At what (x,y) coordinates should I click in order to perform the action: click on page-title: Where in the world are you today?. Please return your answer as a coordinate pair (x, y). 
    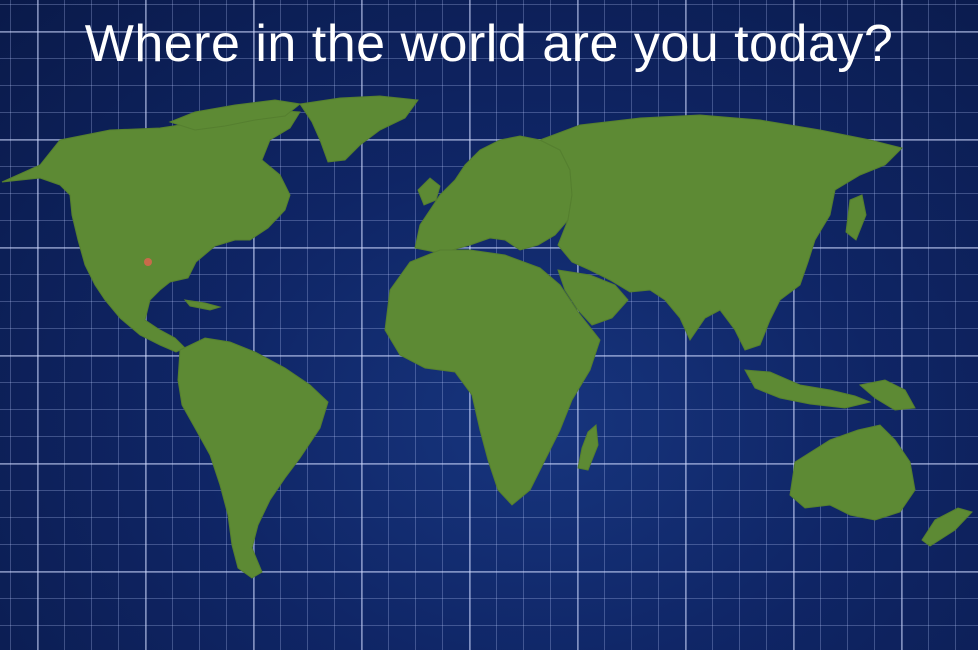
    Looking at the image, I should click on (489, 44).